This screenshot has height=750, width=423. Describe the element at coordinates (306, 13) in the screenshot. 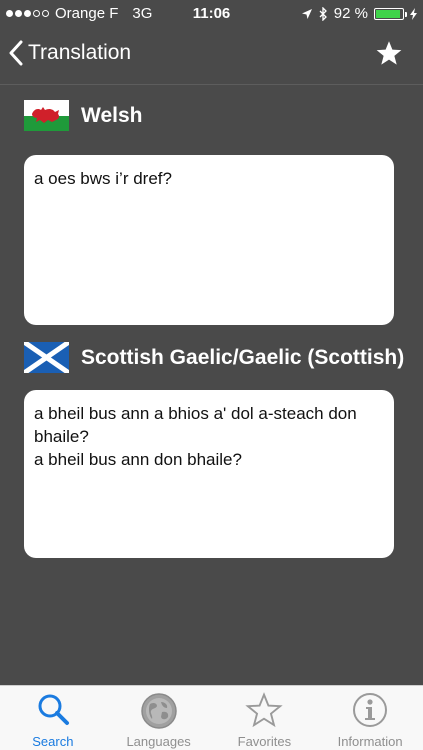

I see `location-arrow-icon` at that location.